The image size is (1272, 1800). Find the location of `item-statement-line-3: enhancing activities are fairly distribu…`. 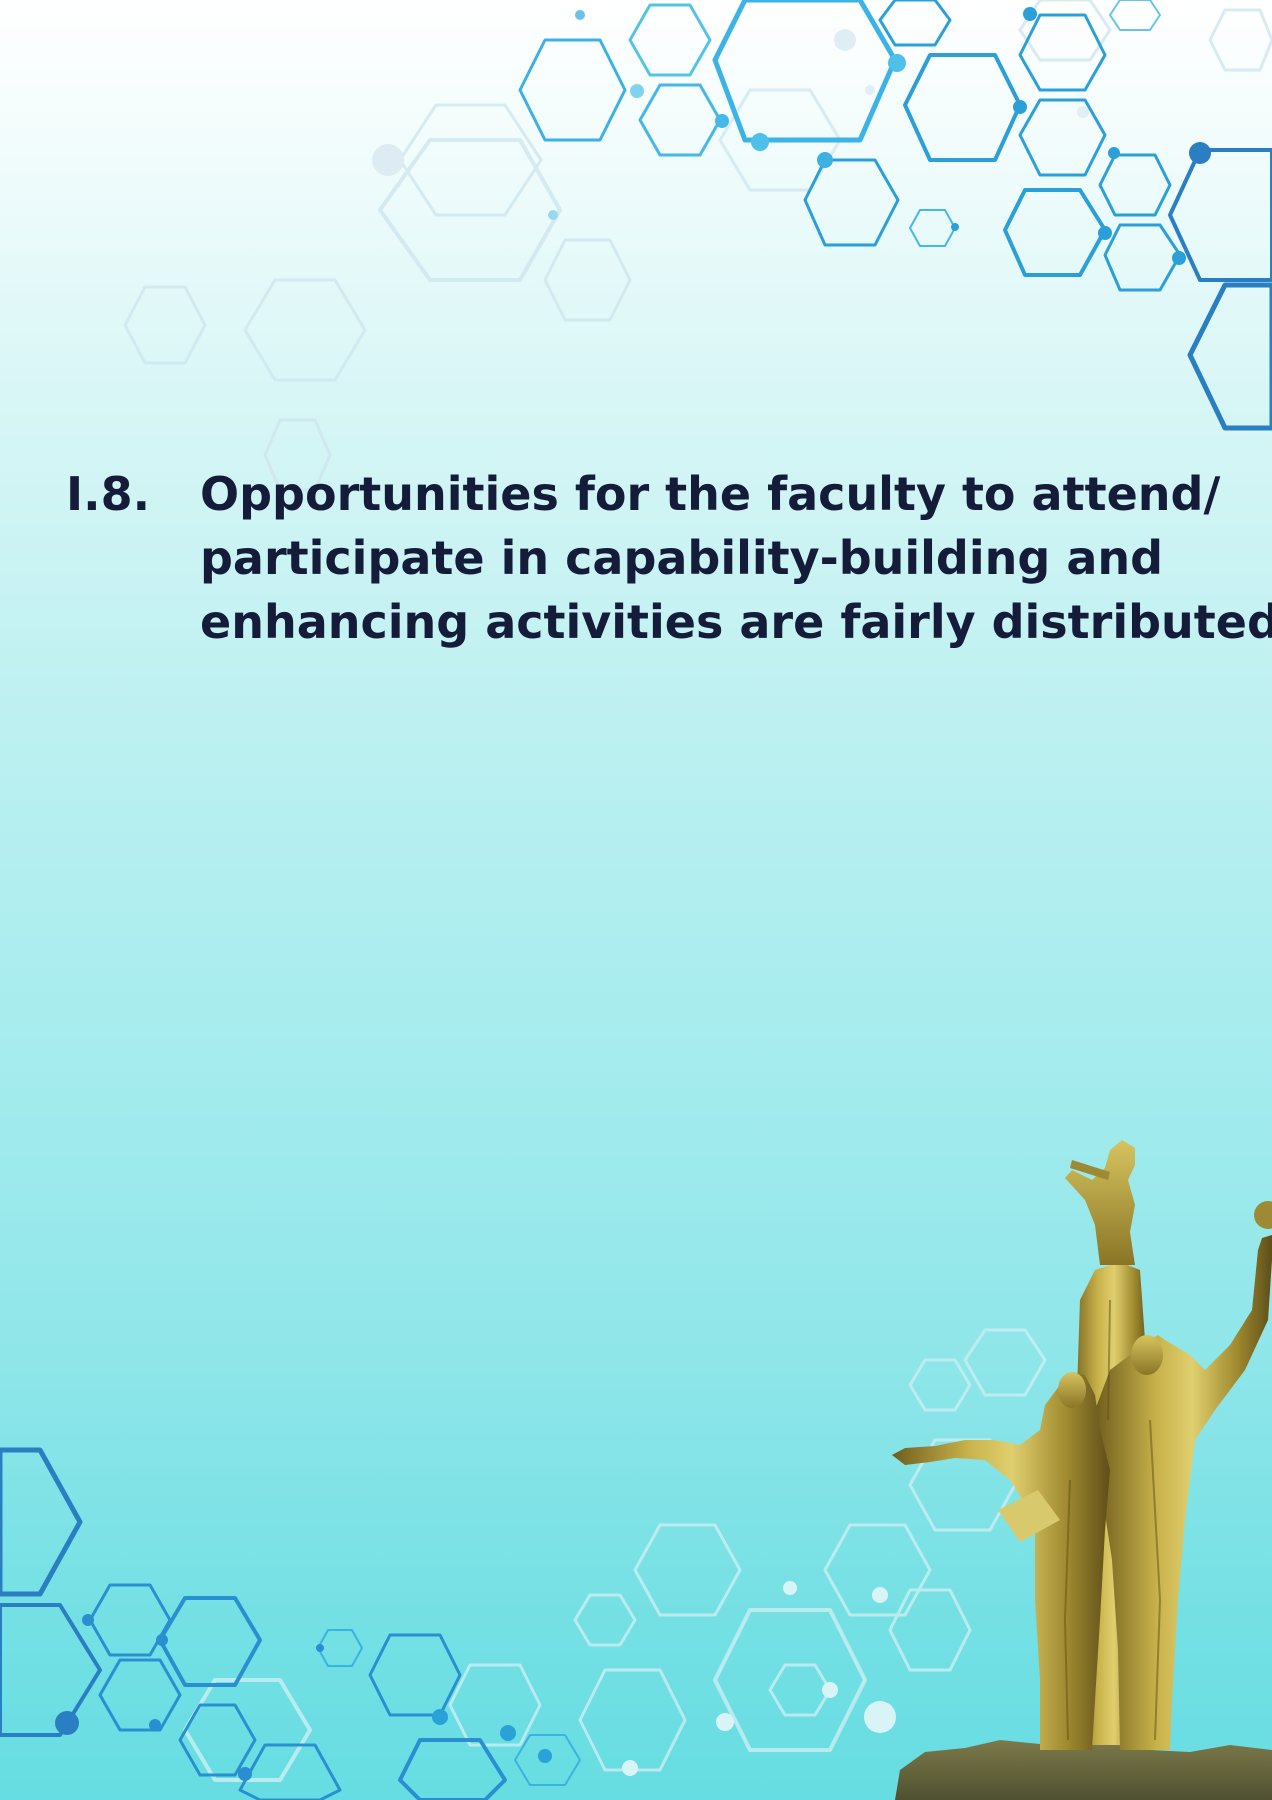

item-statement-line-3: enhancing activities are fairly distribu… is located at coordinates (736, 622).